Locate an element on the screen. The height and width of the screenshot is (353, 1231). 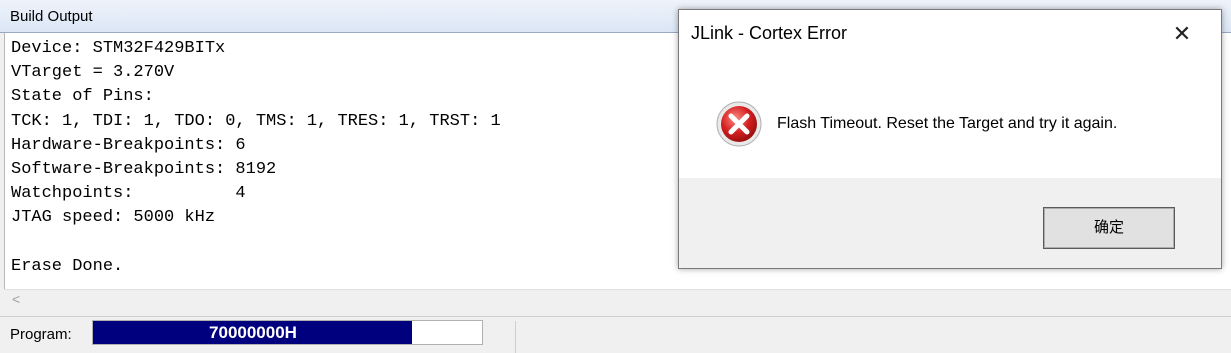
output-line: VTarget = 3.270V is located at coordinates (93, 73).